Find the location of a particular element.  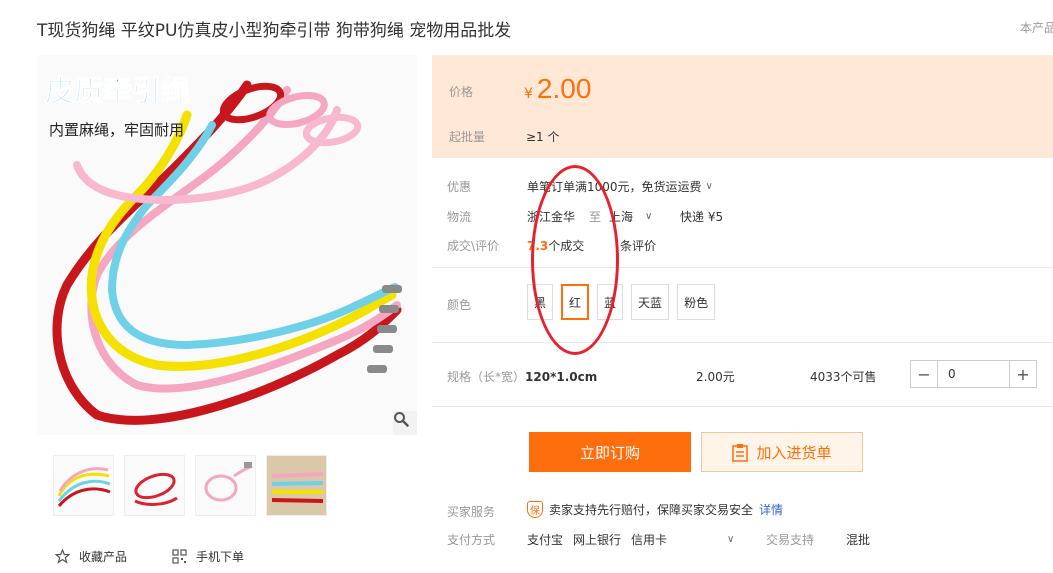

add-to-list-button: 加入进货单 is located at coordinates (782, 452).